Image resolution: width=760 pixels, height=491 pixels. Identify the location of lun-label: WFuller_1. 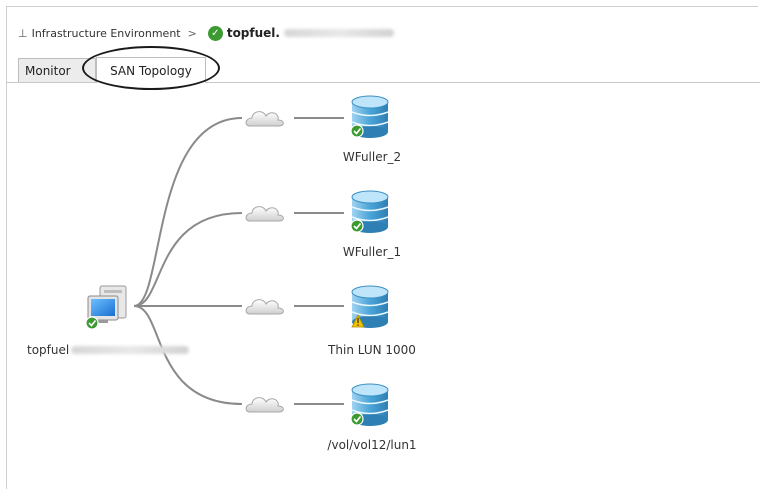
(372, 252).